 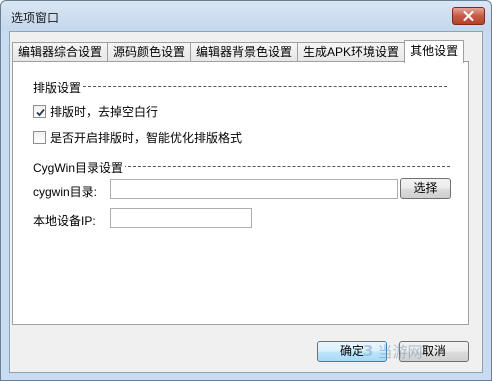 I want to click on watermark-logo: 3, so click(x=368, y=351).